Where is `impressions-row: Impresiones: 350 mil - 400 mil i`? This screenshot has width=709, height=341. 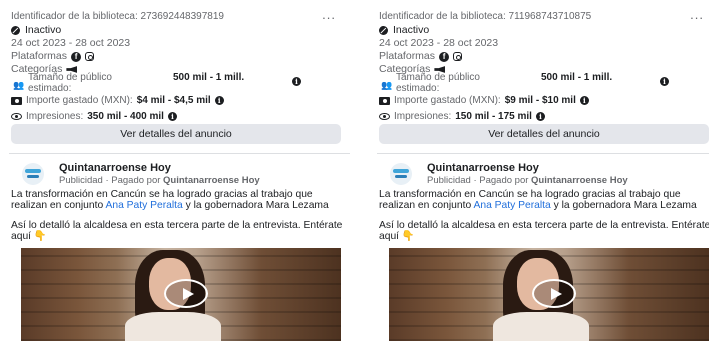
impressions-row: Impresiones: 350 mil - 400 mil i is located at coordinates (180, 116).